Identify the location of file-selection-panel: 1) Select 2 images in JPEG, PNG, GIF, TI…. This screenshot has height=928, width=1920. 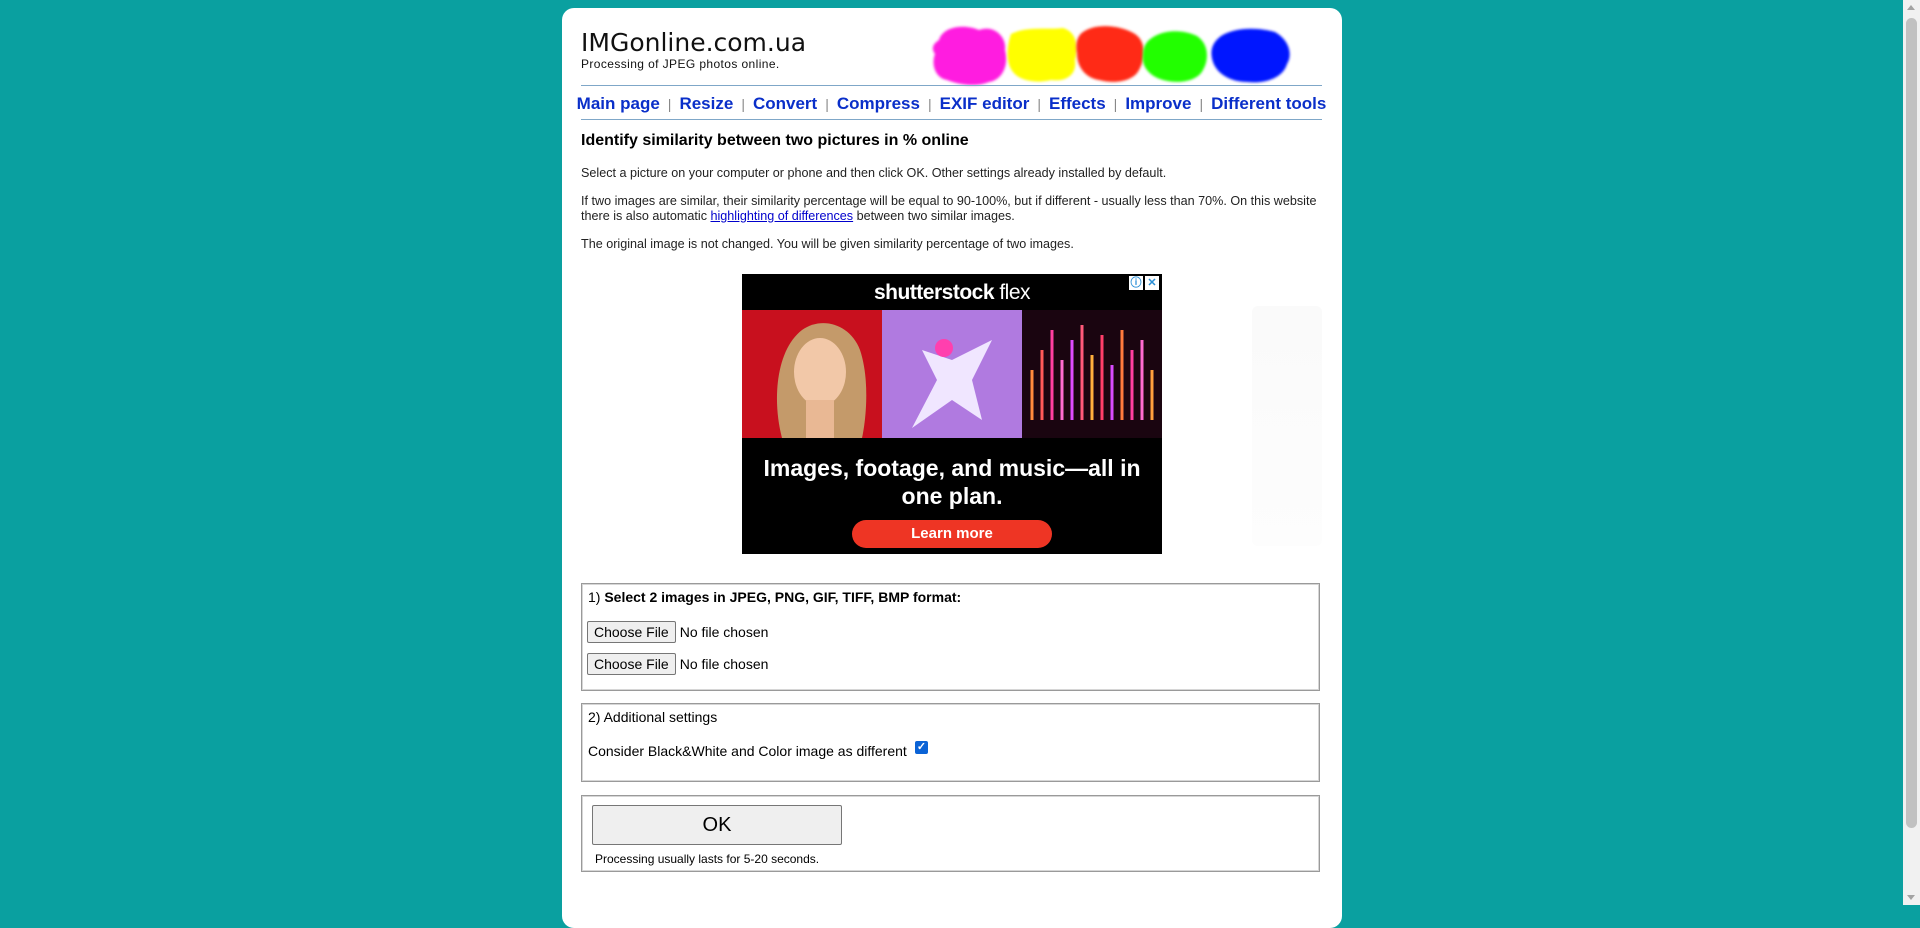
(950, 637).